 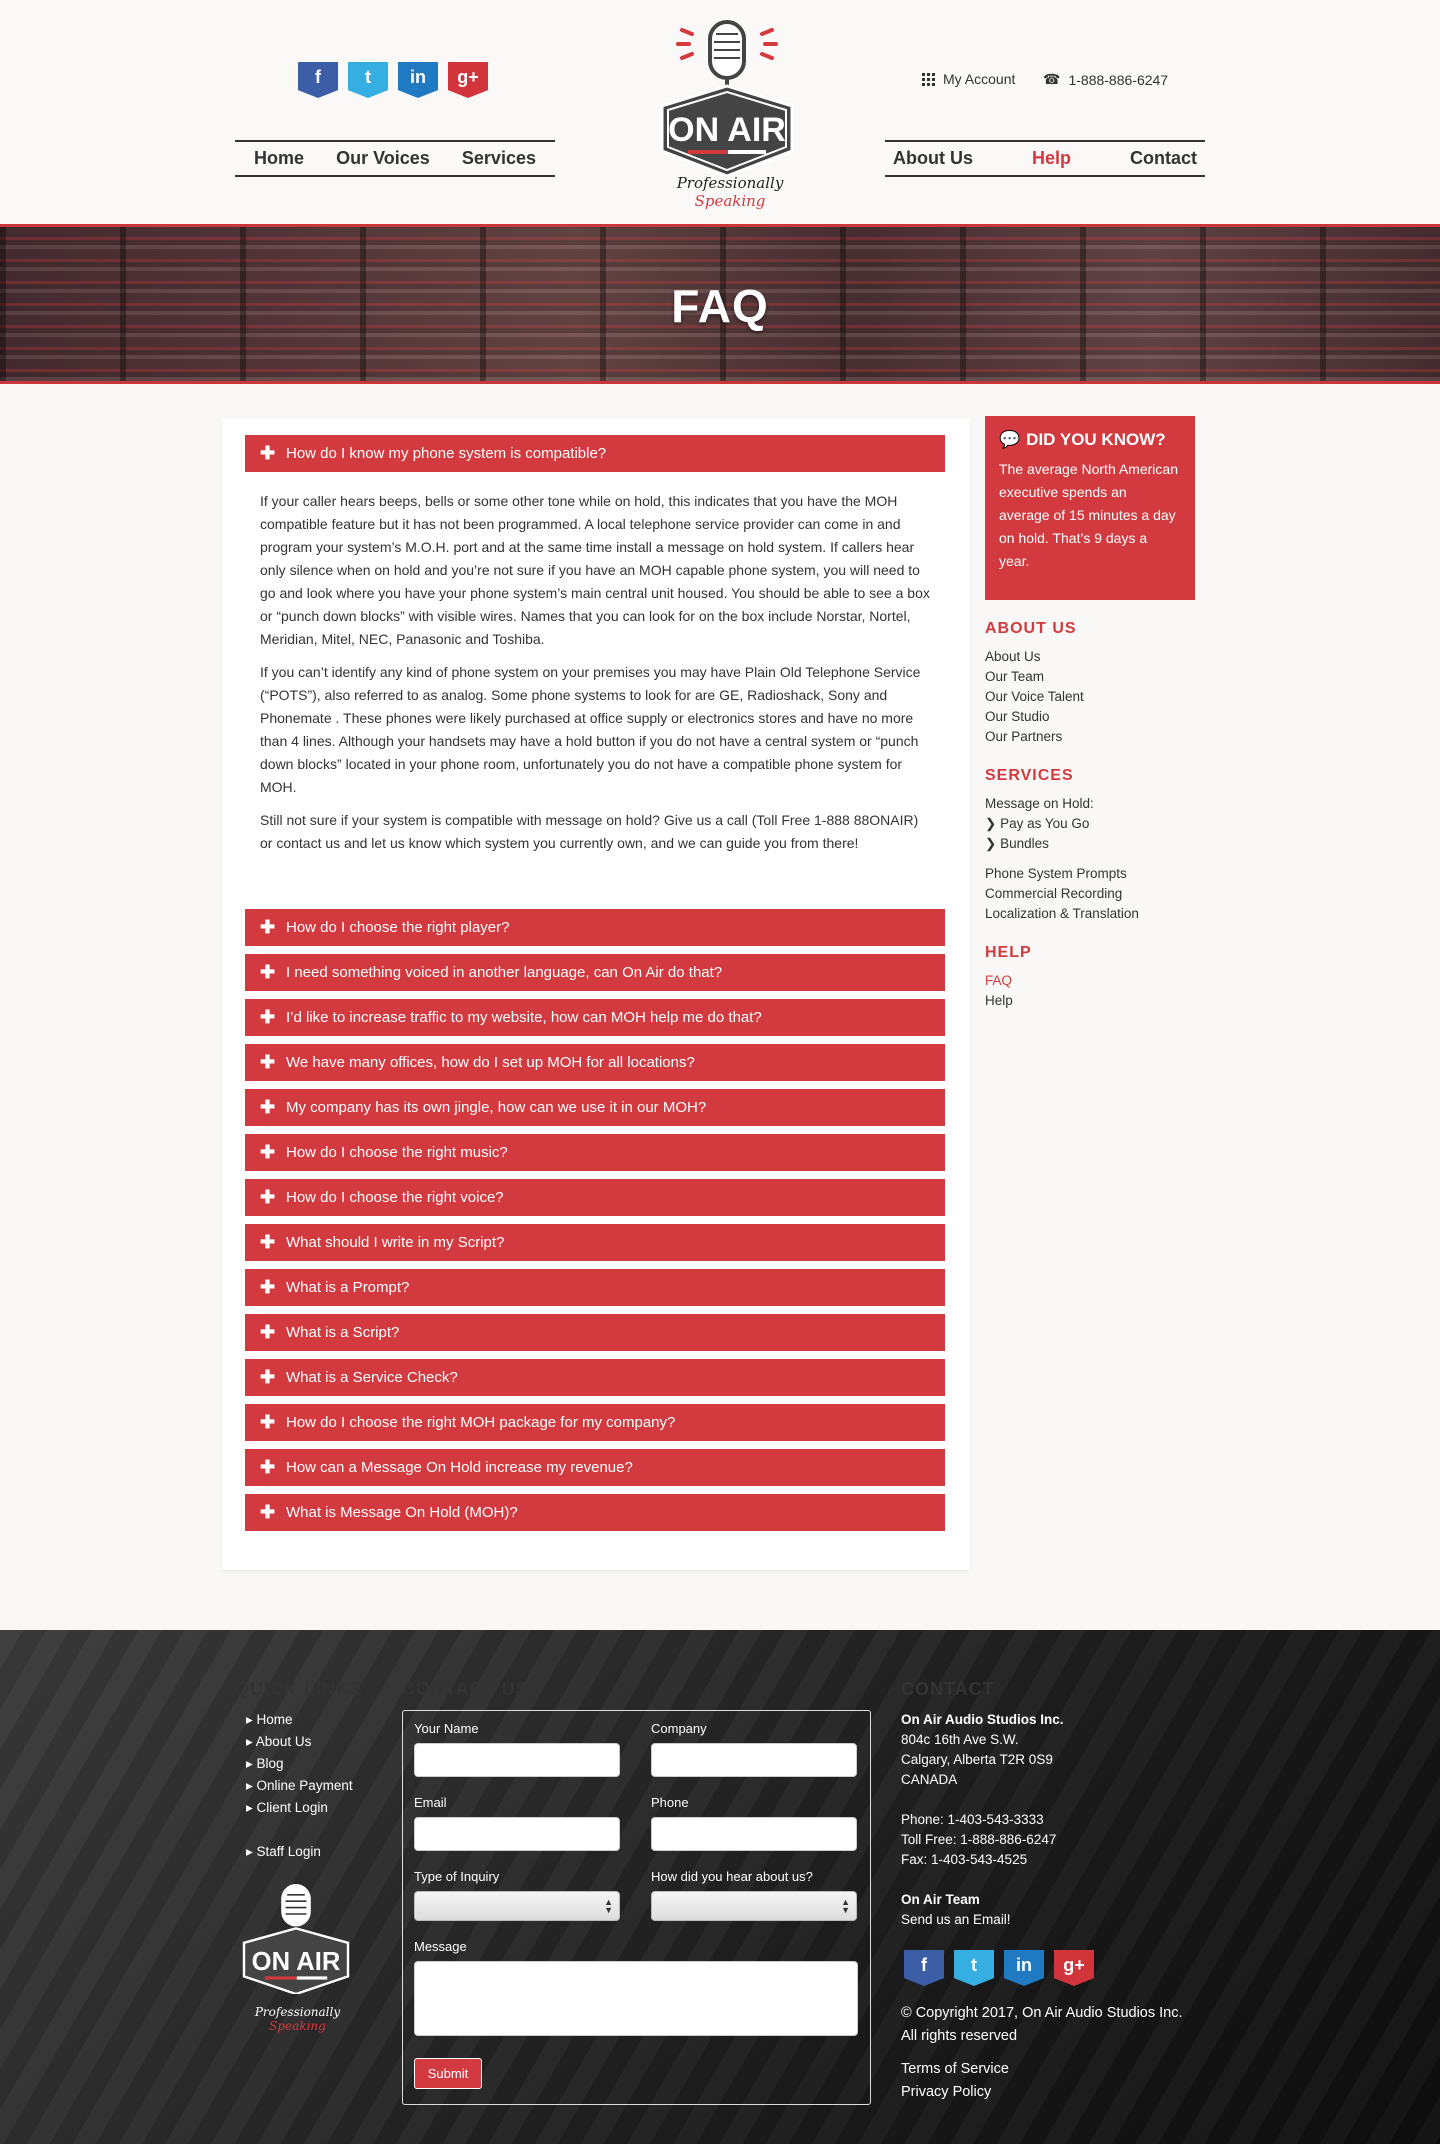 What do you see at coordinates (754, 1760) in the screenshot?
I see `company-input` at bounding box center [754, 1760].